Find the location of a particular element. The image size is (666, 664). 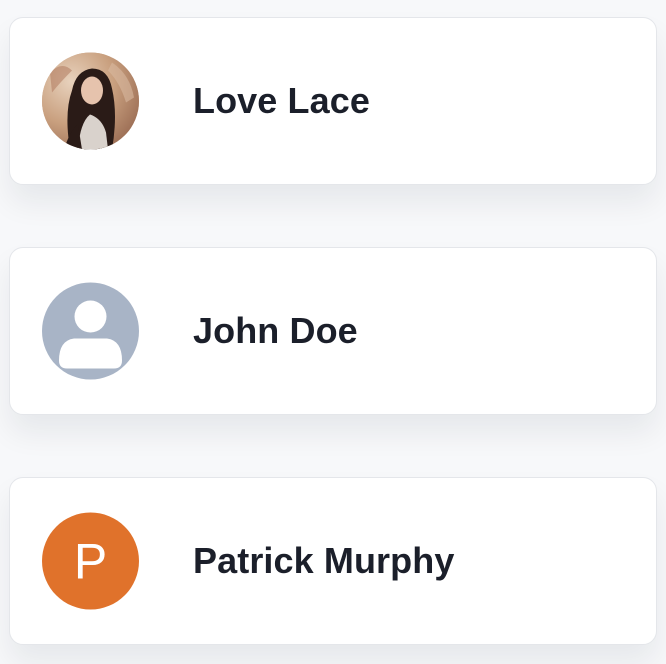

contact-name: Patrick Murphy is located at coordinates (324, 560).